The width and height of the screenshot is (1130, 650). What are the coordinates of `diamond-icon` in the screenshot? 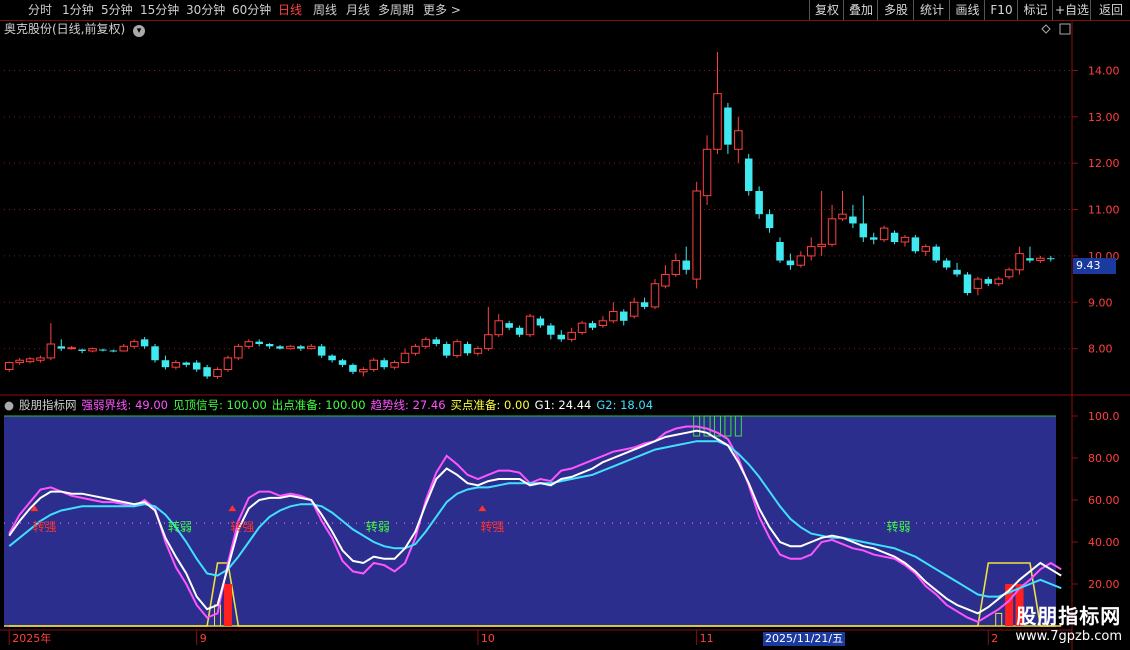 It's located at (1046, 29).